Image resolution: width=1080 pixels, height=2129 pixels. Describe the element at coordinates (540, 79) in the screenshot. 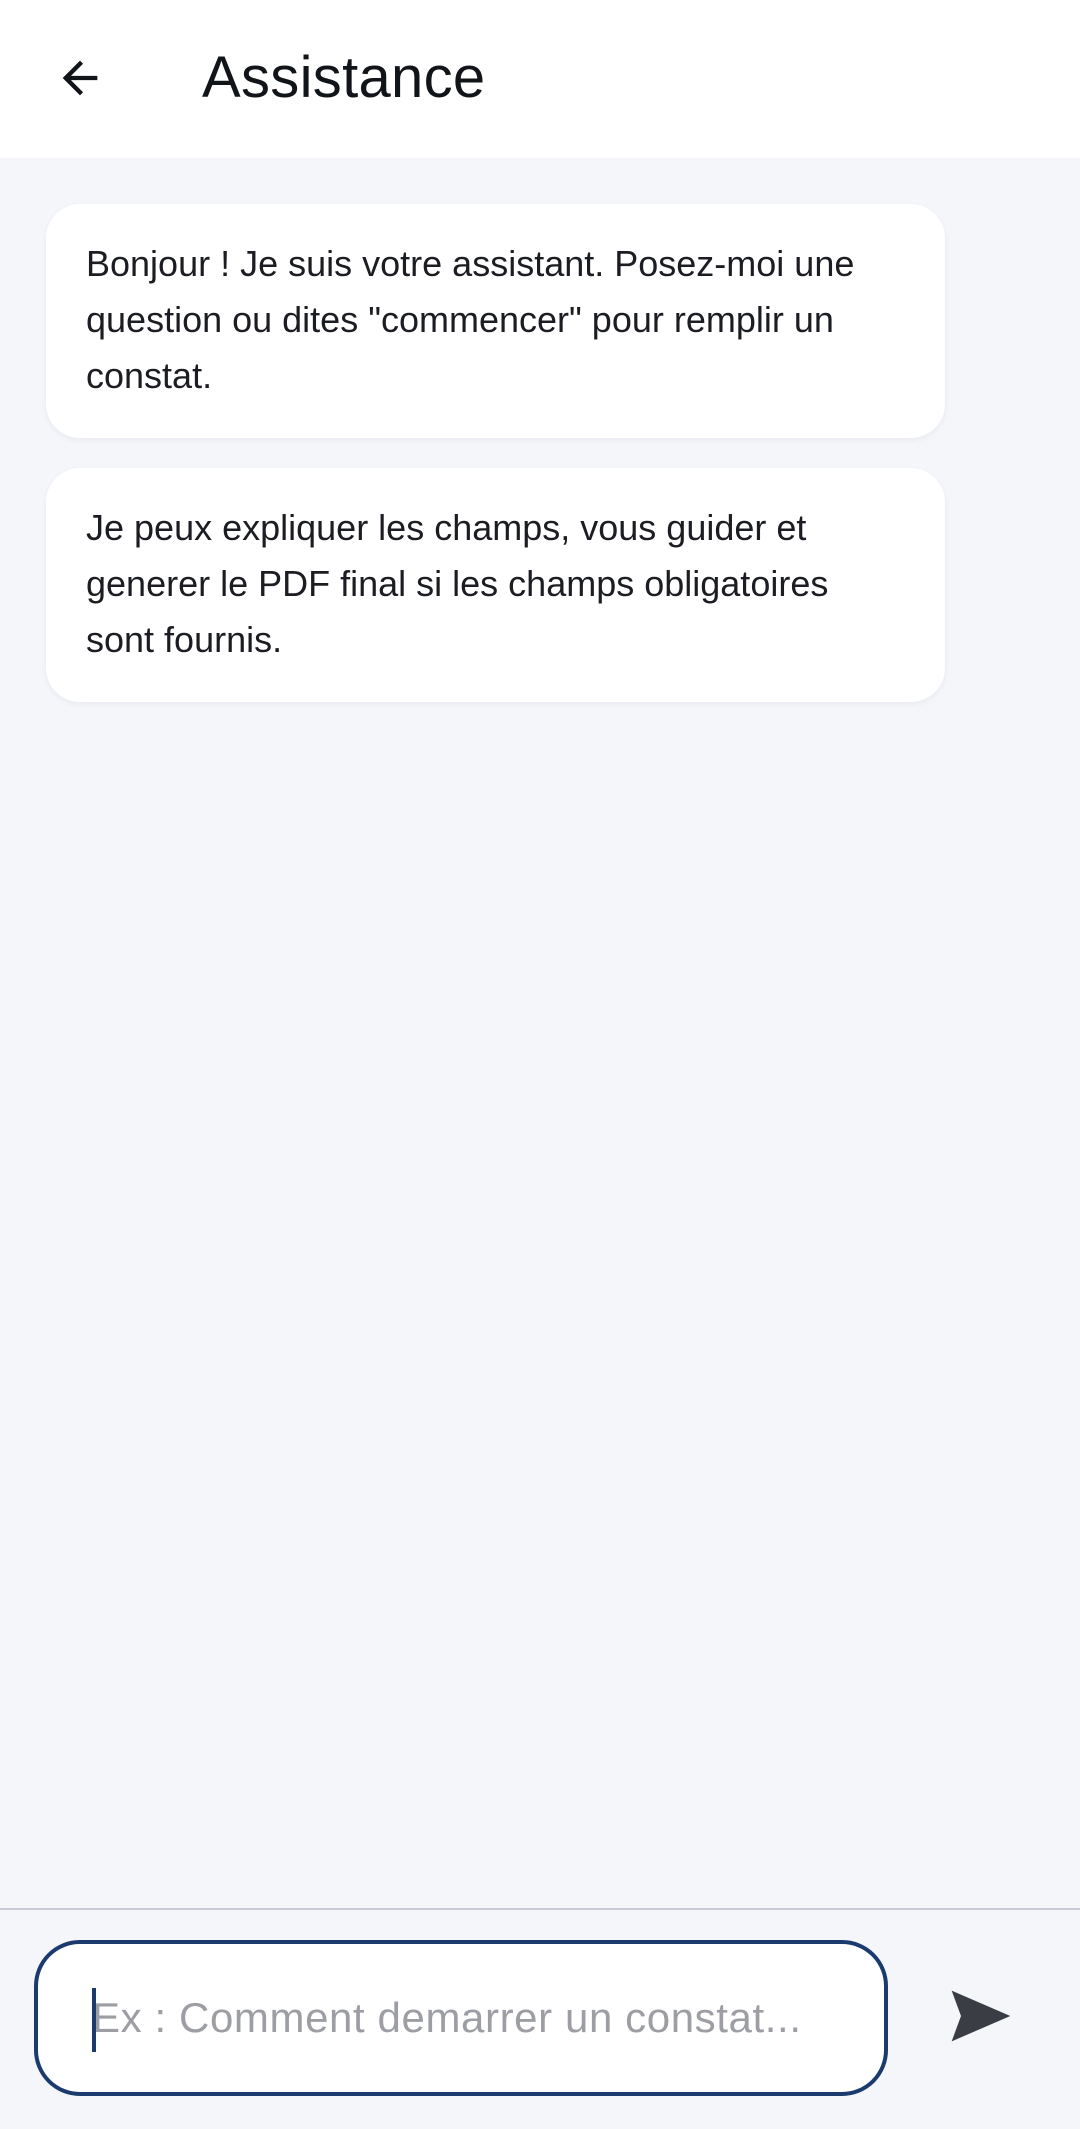

I see `app-bar: Assistance` at that location.